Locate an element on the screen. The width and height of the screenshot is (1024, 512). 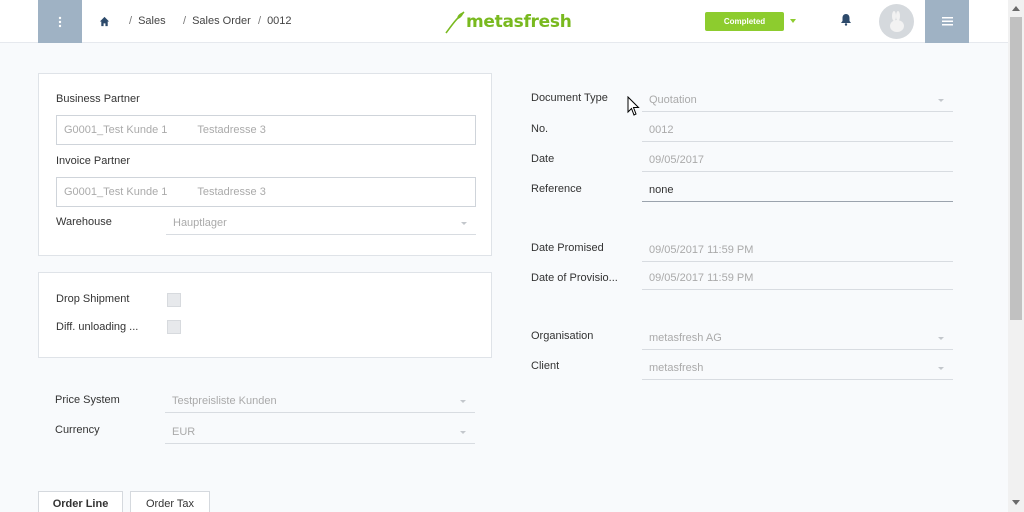
invoice-partner-label: Invoice Partner is located at coordinates (93, 161).